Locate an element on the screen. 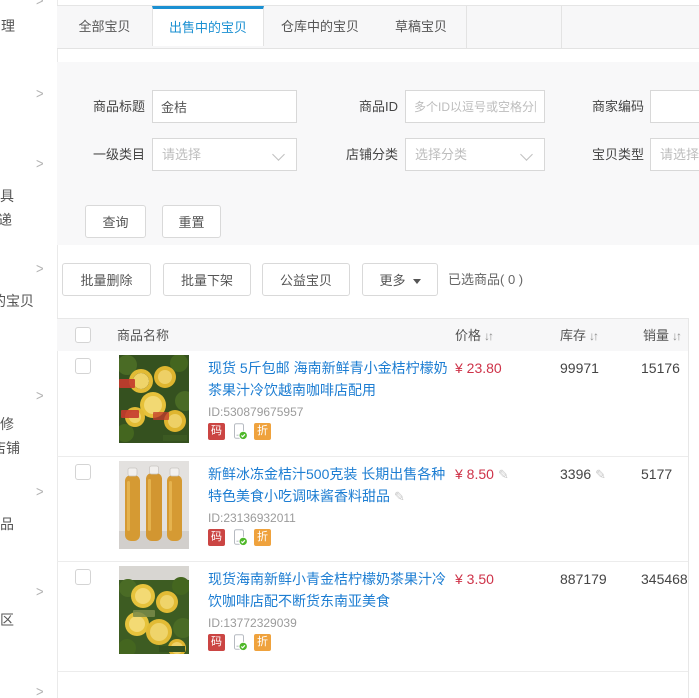  shop-category-field-label: 店铺分类 is located at coordinates (371, 154).